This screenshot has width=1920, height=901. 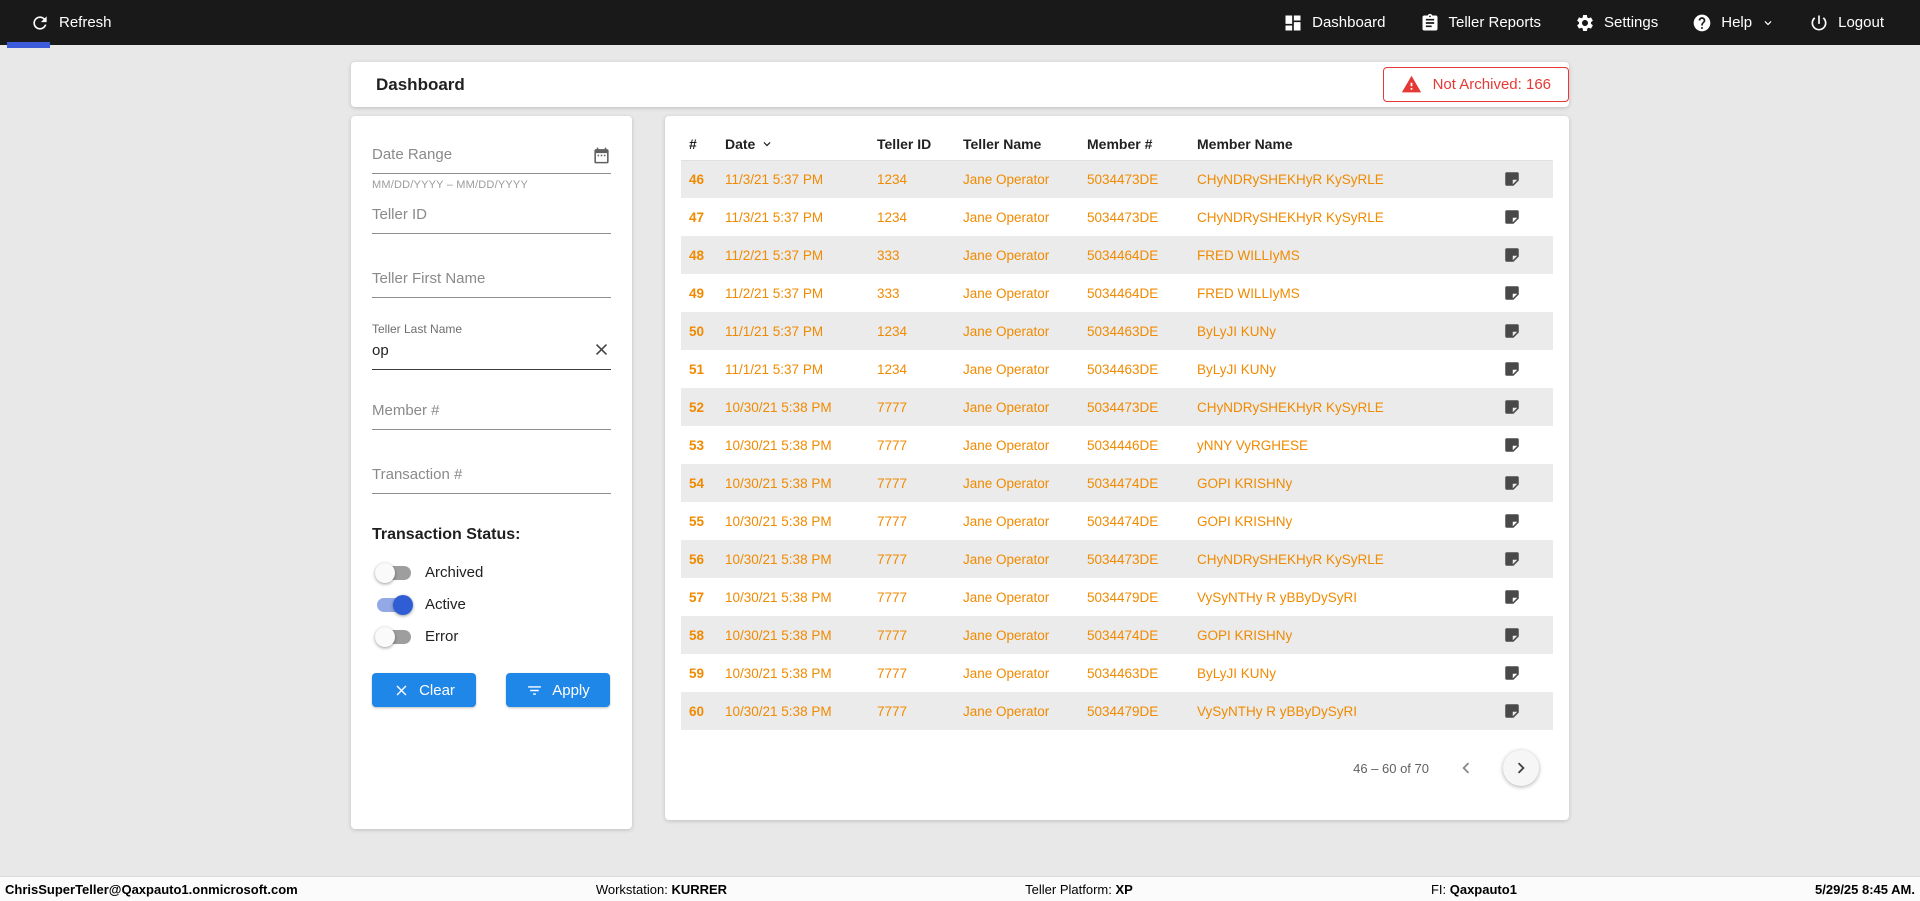 I want to click on toggle-knob, so click(x=385, y=636).